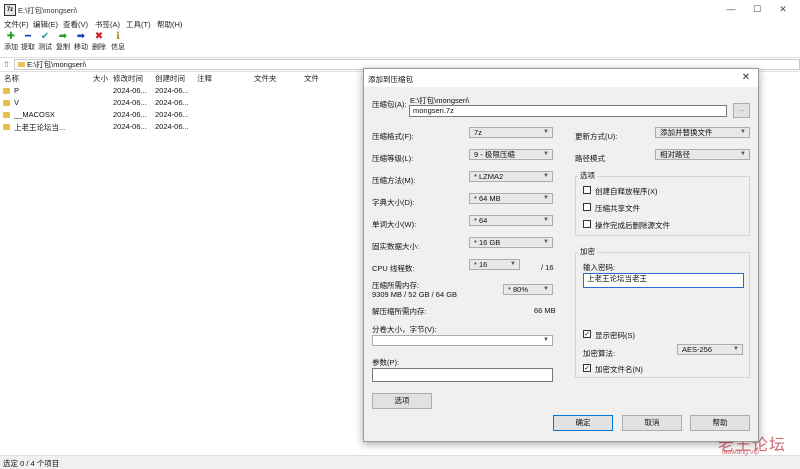 The width and height of the screenshot is (800, 469). I want to click on file-name: __MACOSX, so click(34, 114).